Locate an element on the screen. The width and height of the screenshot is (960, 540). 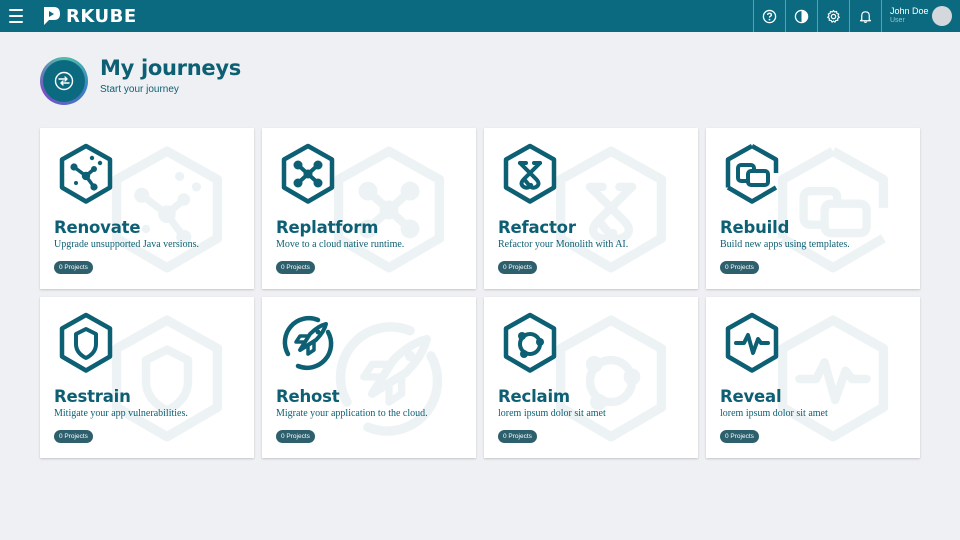
user-menu: John Doe User is located at coordinates (920, 16).